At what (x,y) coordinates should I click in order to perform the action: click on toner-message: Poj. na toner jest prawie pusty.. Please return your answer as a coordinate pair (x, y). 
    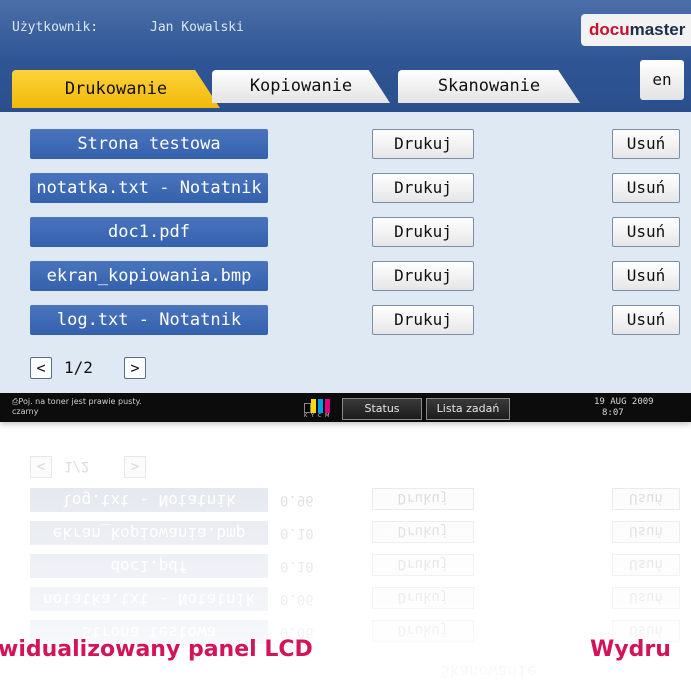
    Looking at the image, I should click on (80, 401).